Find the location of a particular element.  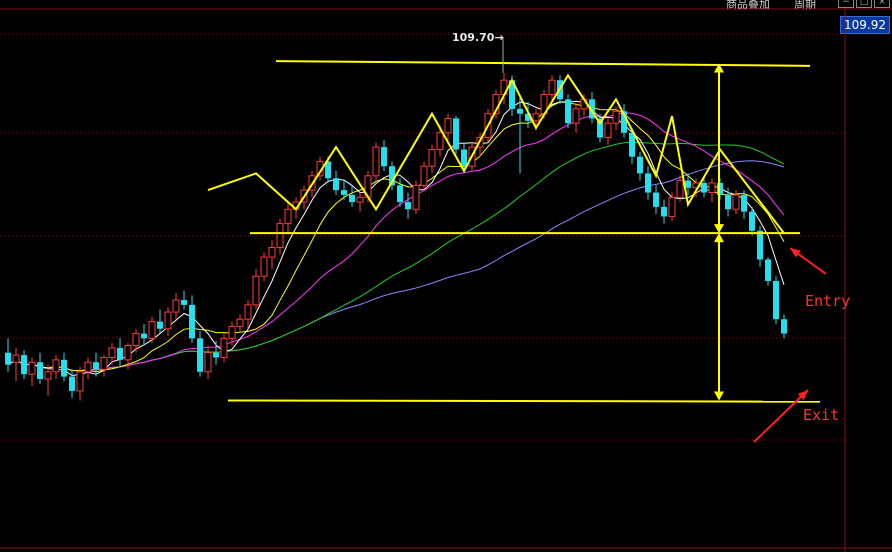

projection-measure-arrow-head-top is located at coordinates (719, 238).